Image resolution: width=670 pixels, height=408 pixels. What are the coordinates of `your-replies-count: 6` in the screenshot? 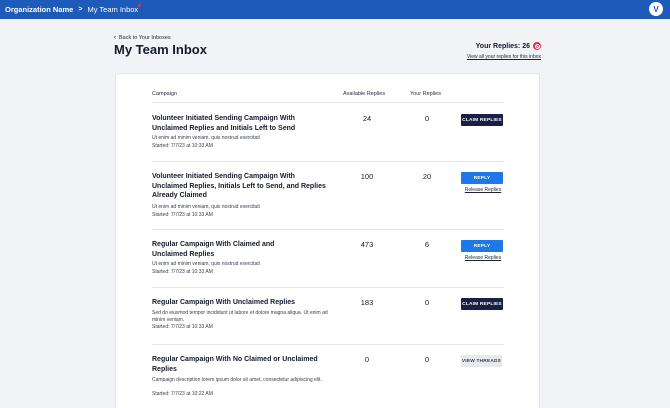 It's located at (427, 244).